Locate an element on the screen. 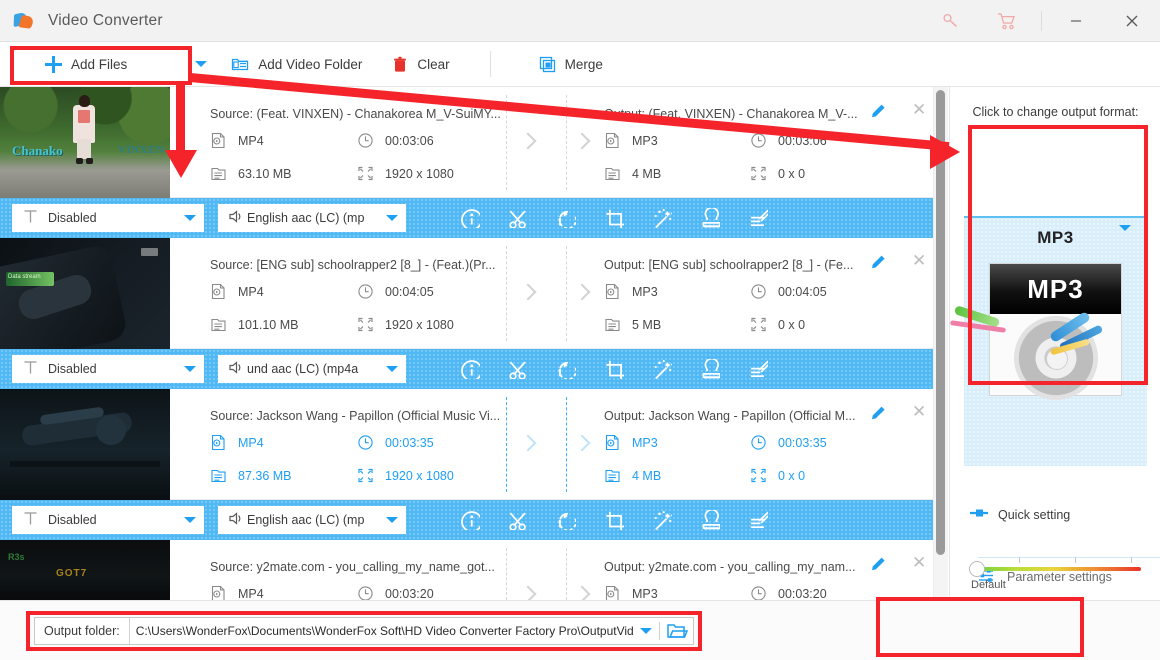 The image size is (1160, 660). quick-setting-row: Quick setting is located at coordinates (1019, 514).